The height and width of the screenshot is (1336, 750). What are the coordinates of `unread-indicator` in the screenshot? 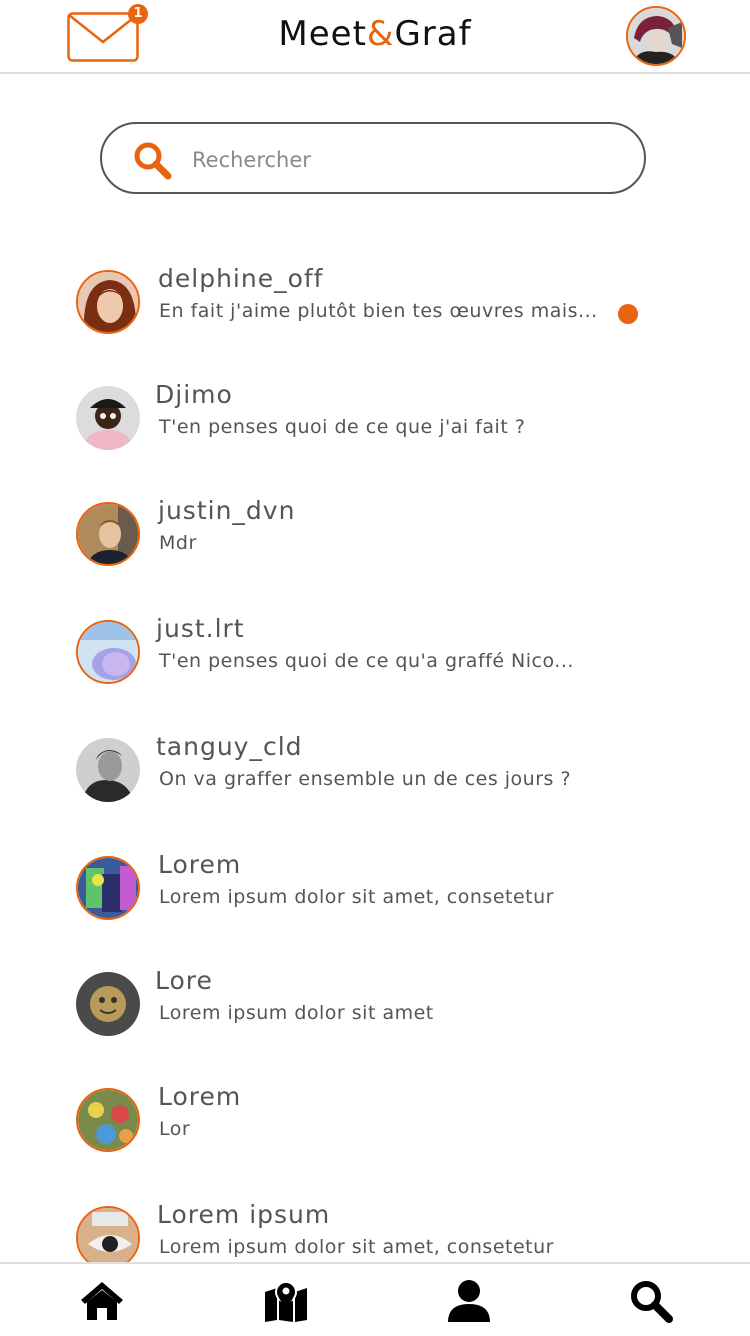 It's located at (628, 314).